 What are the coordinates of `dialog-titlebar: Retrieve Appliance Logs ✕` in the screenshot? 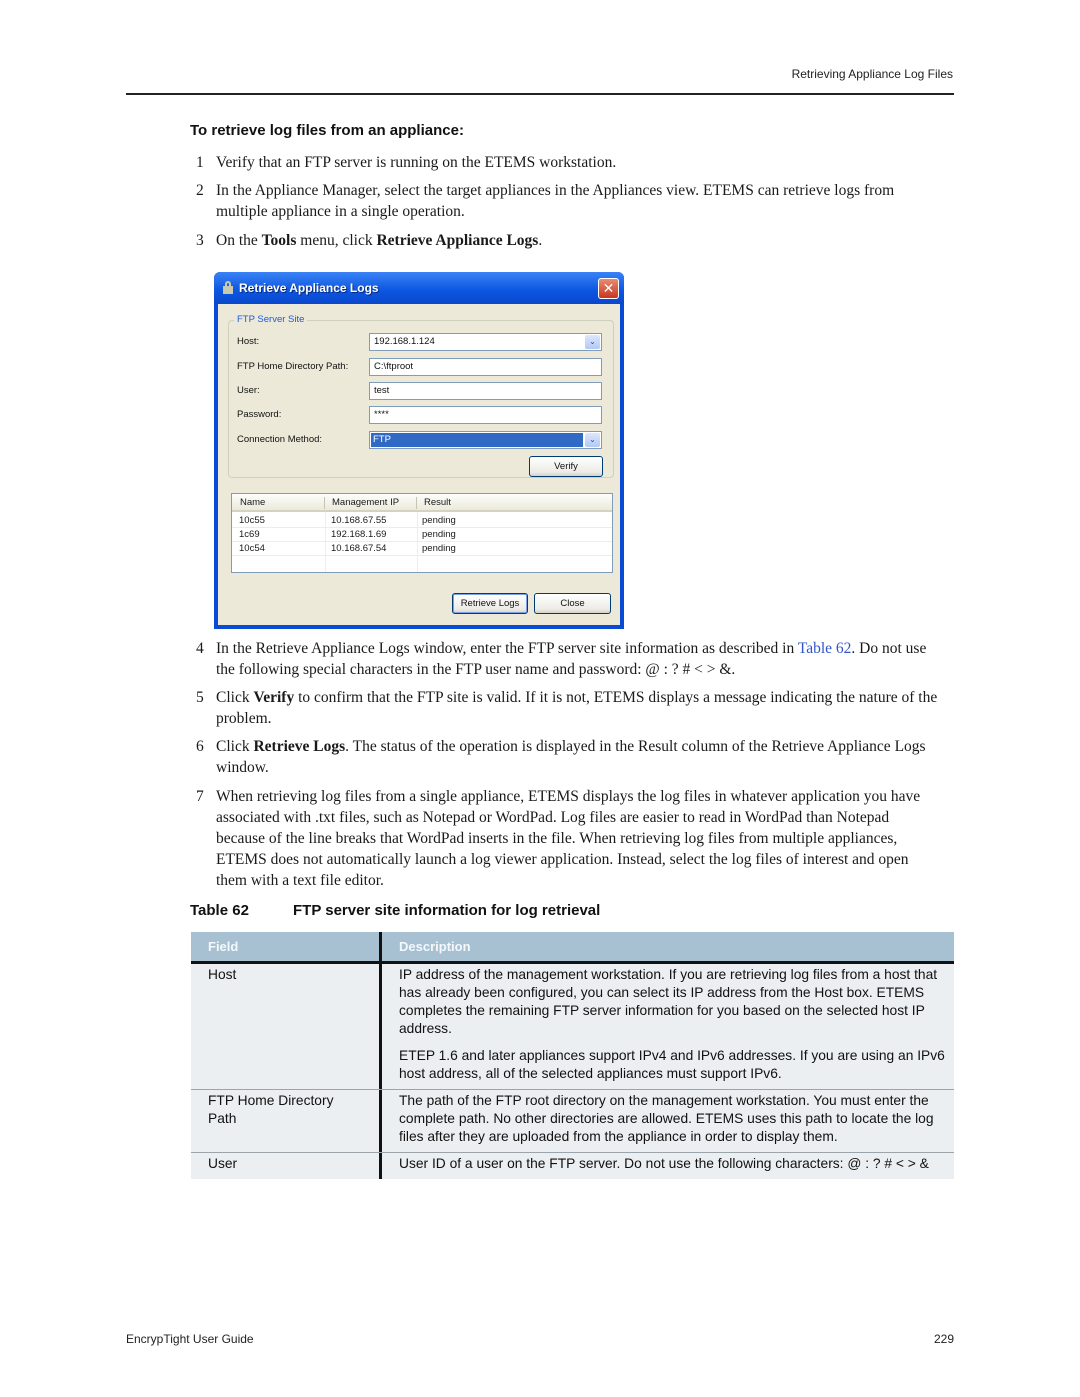 It's located at (419, 288).